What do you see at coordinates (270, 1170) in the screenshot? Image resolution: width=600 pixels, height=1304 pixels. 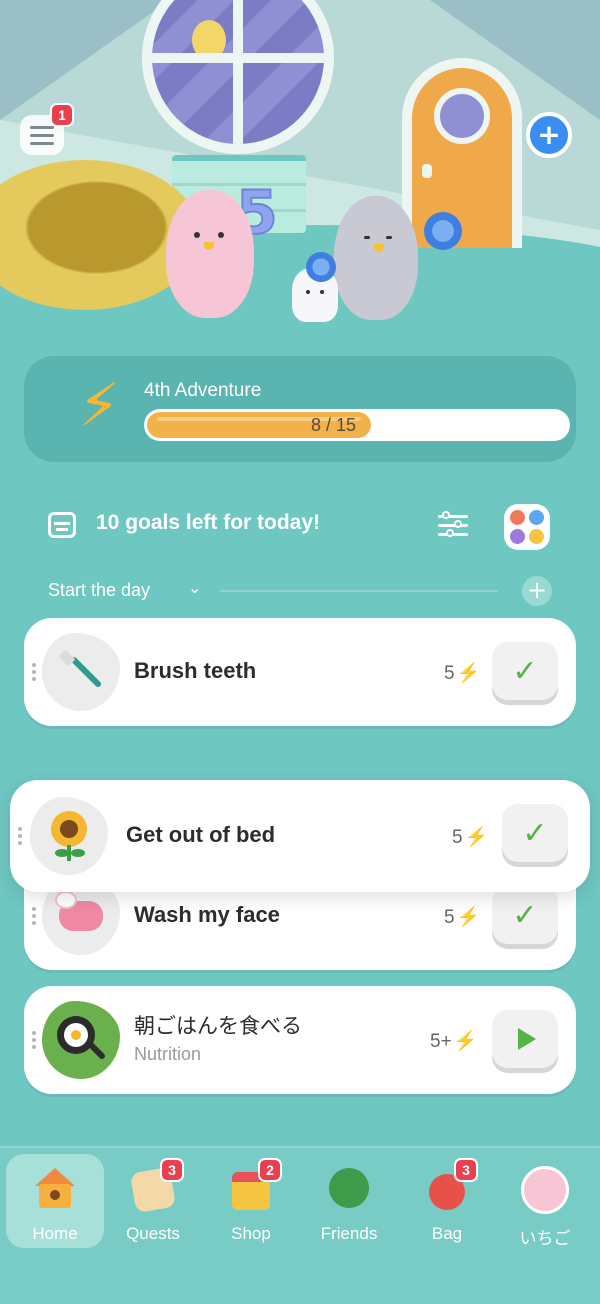 I see `shop-badge: 2` at bounding box center [270, 1170].